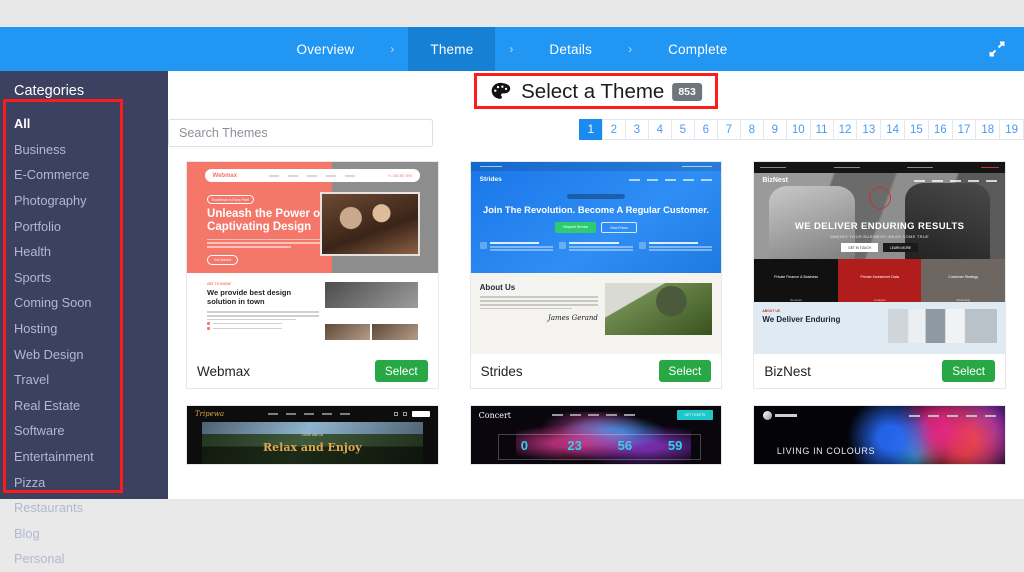 This screenshot has height=572, width=1024. I want to click on sidebar-item-pizza: Pizza, so click(84, 482).